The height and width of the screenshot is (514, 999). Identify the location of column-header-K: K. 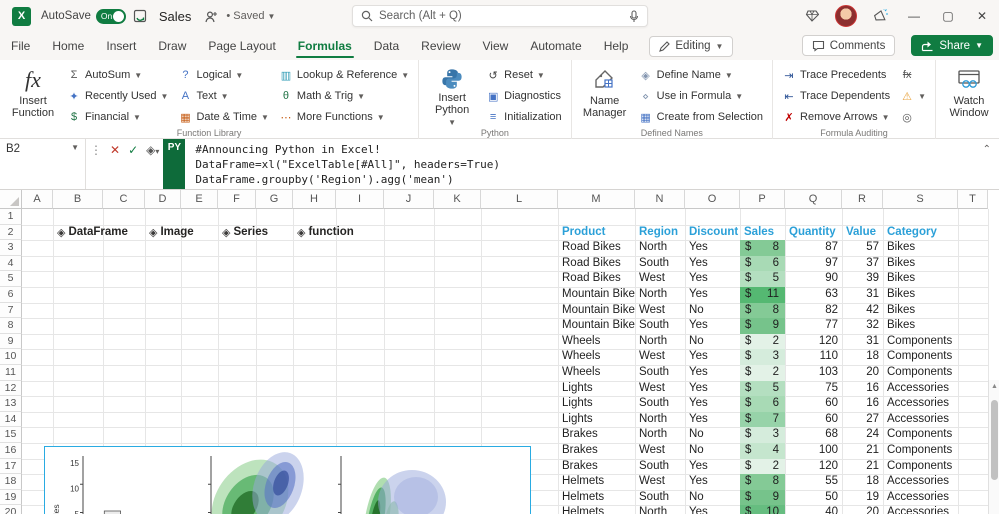
(457, 199).